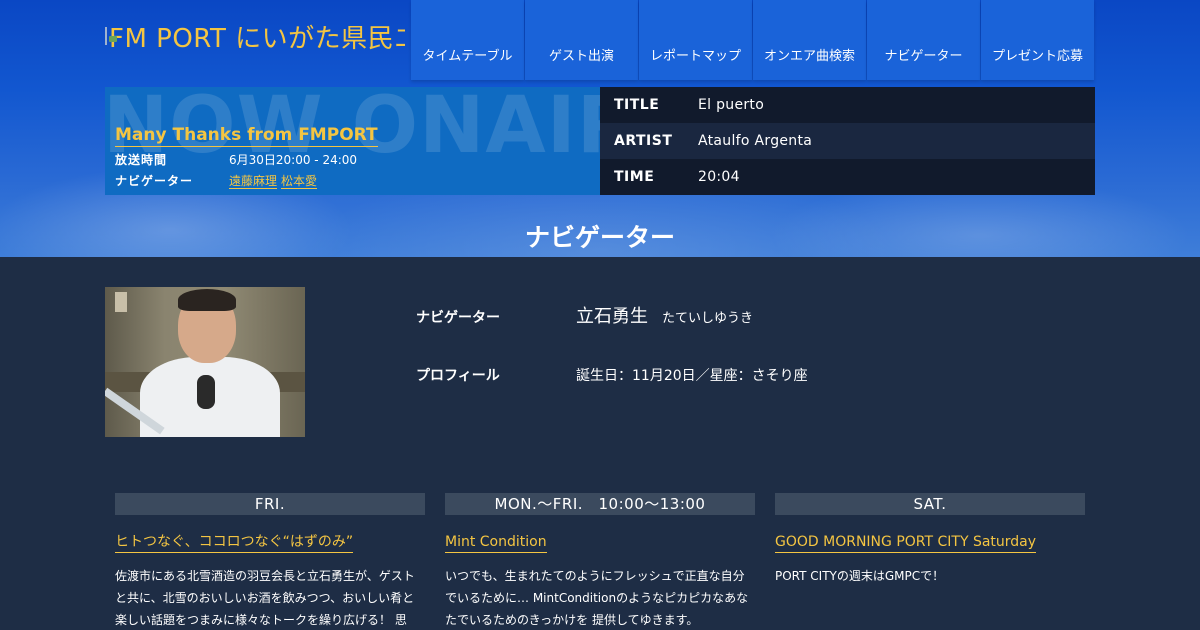 The width and height of the screenshot is (1200, 630). What do you see at coordinates (234, 543) in the screenshot?
I see `program-title-link: ヒトつなぐ、ココロつなぐ“はずのみ”` at bounding box center [234, 543].